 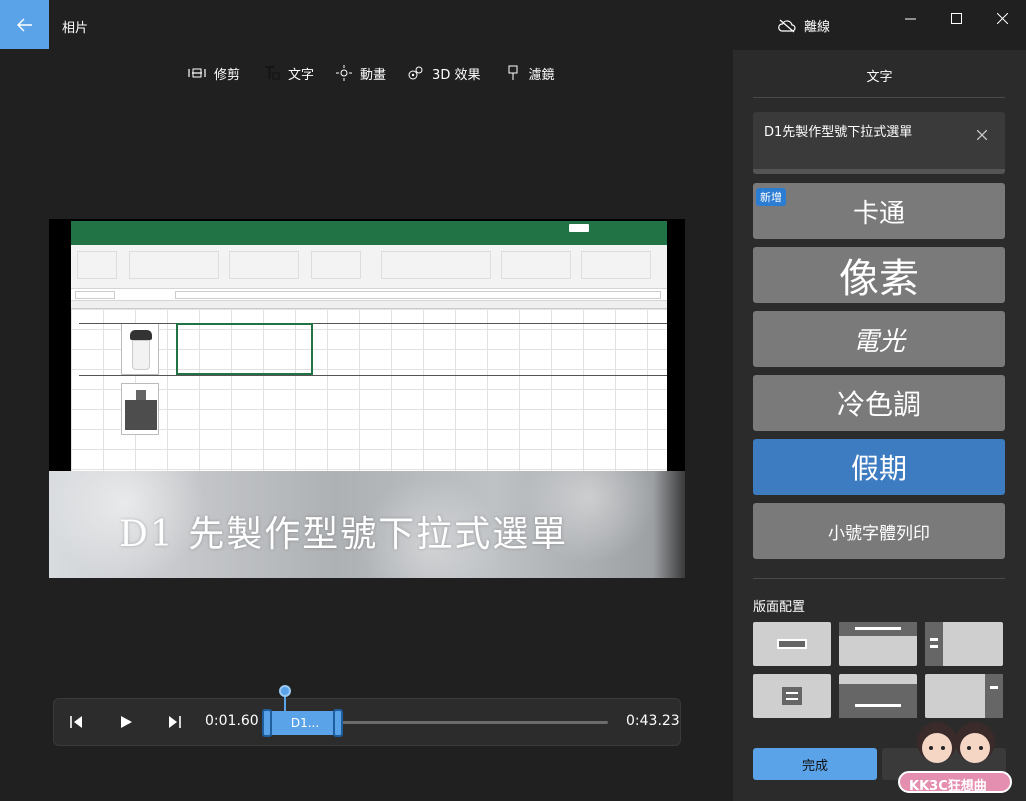 I want to click on tool-trim: 修剪, so click(x=214, y=73).